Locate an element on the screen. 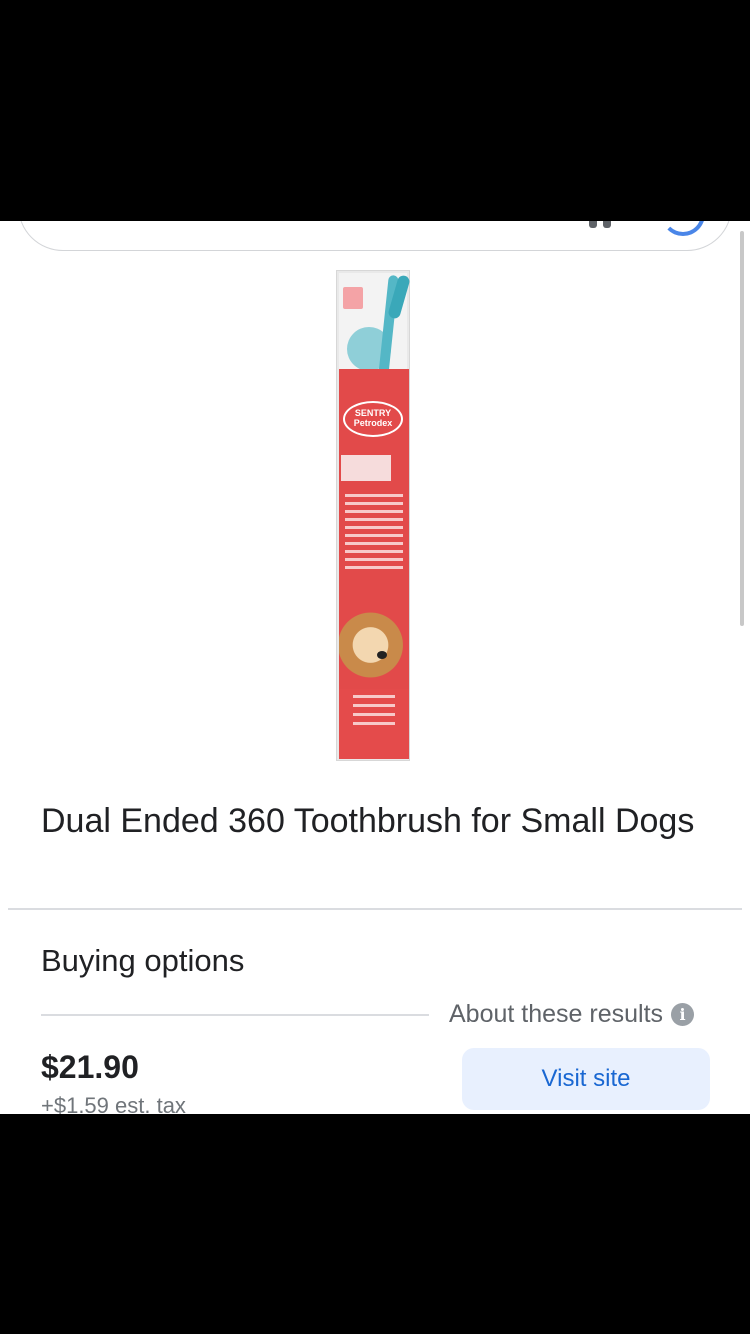  product-title: Dual Ended 360 Toothbrush for Small Dogs is located at coordinates (368, 821).